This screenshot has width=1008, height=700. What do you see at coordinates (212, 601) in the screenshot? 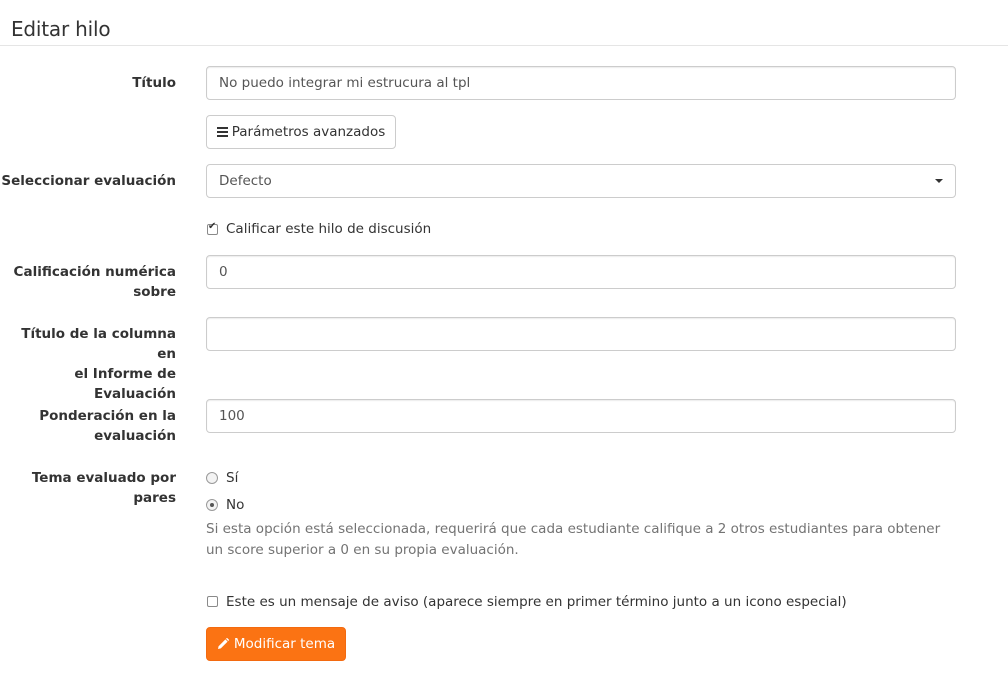
I see `sticky-message-checkbox` at bounding box center [212, 601].